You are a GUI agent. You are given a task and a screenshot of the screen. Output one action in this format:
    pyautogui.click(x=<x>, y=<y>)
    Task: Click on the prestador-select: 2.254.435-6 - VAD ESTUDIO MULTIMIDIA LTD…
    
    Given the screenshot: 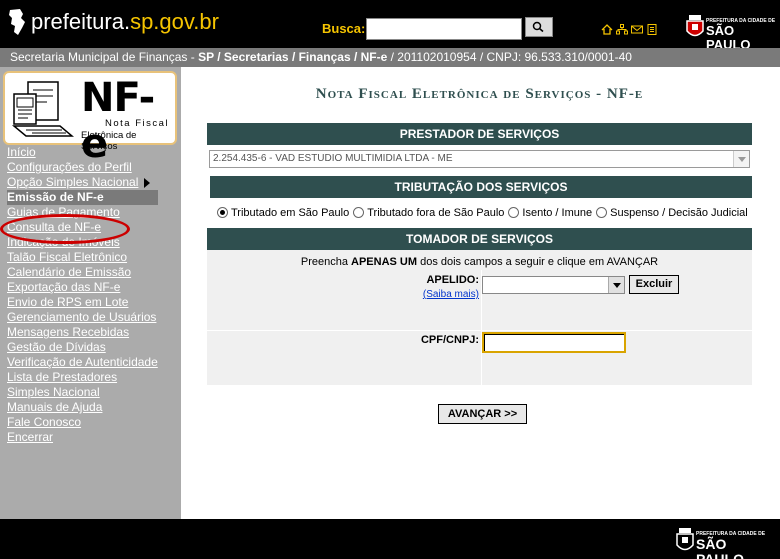 What is the action you would take?
    pyautogui.click(x=479, y=159)
    